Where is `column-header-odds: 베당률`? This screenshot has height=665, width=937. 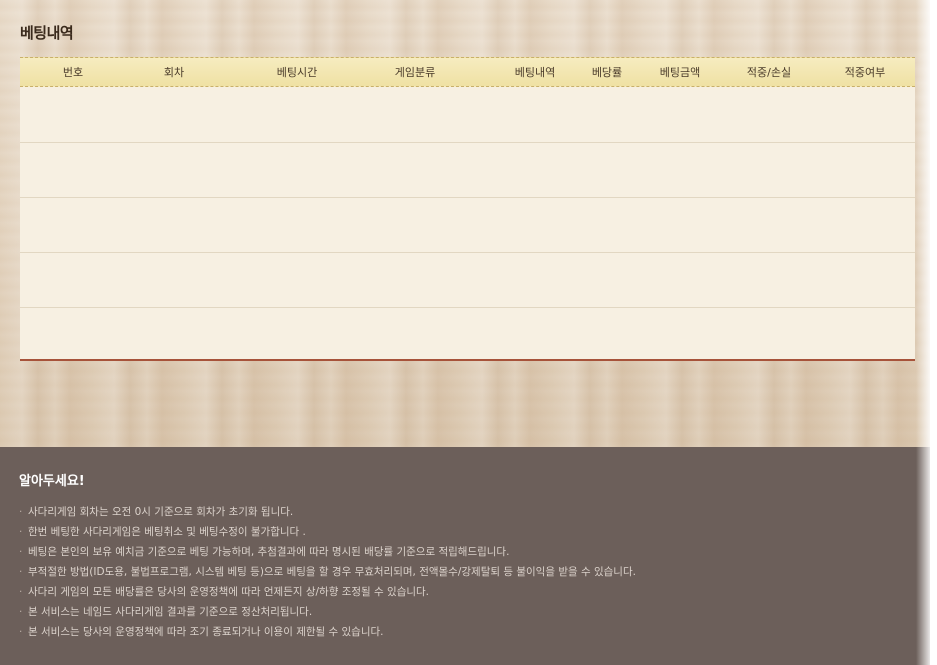 column-header-odds: 베당률 is located at coordinates (607, 72).